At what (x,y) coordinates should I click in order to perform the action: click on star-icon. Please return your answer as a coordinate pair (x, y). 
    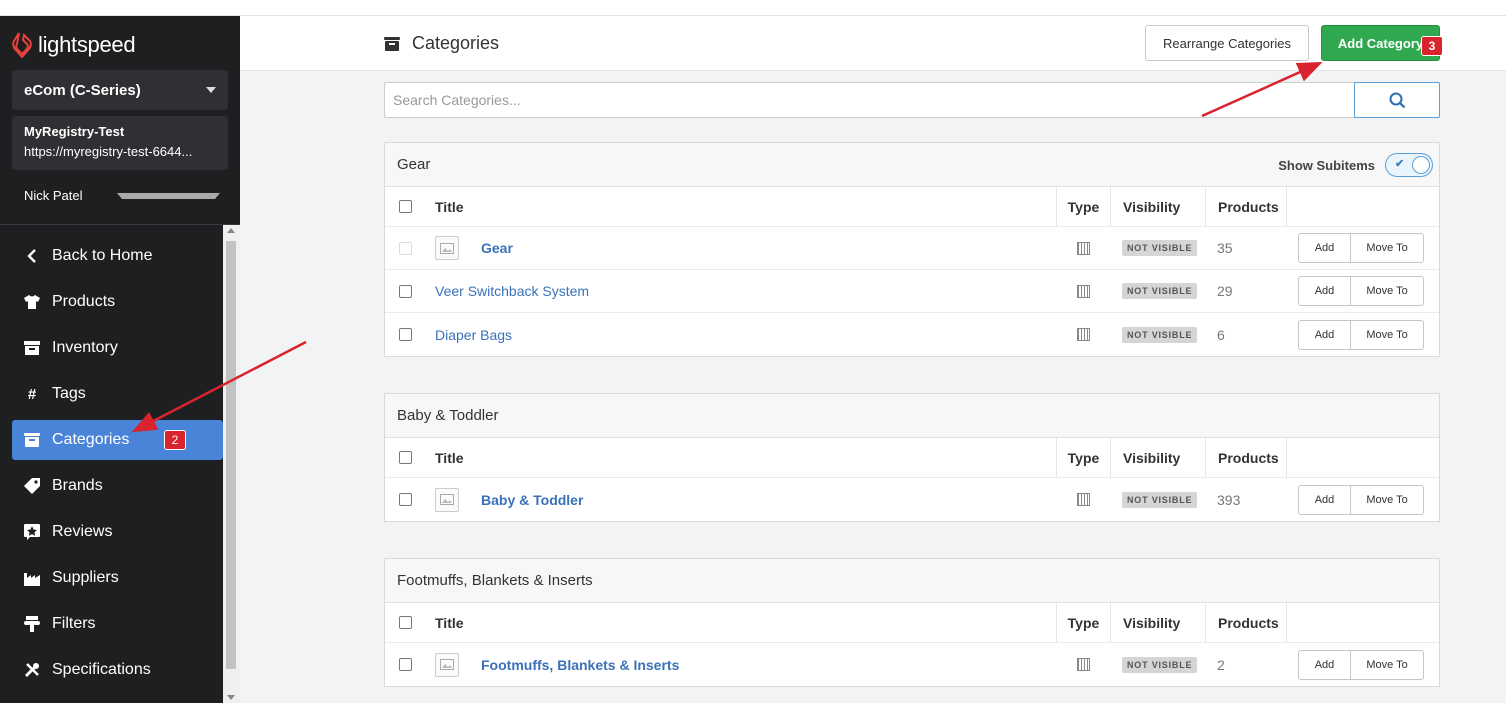
    Looking at the image, I should click on (32, 532).